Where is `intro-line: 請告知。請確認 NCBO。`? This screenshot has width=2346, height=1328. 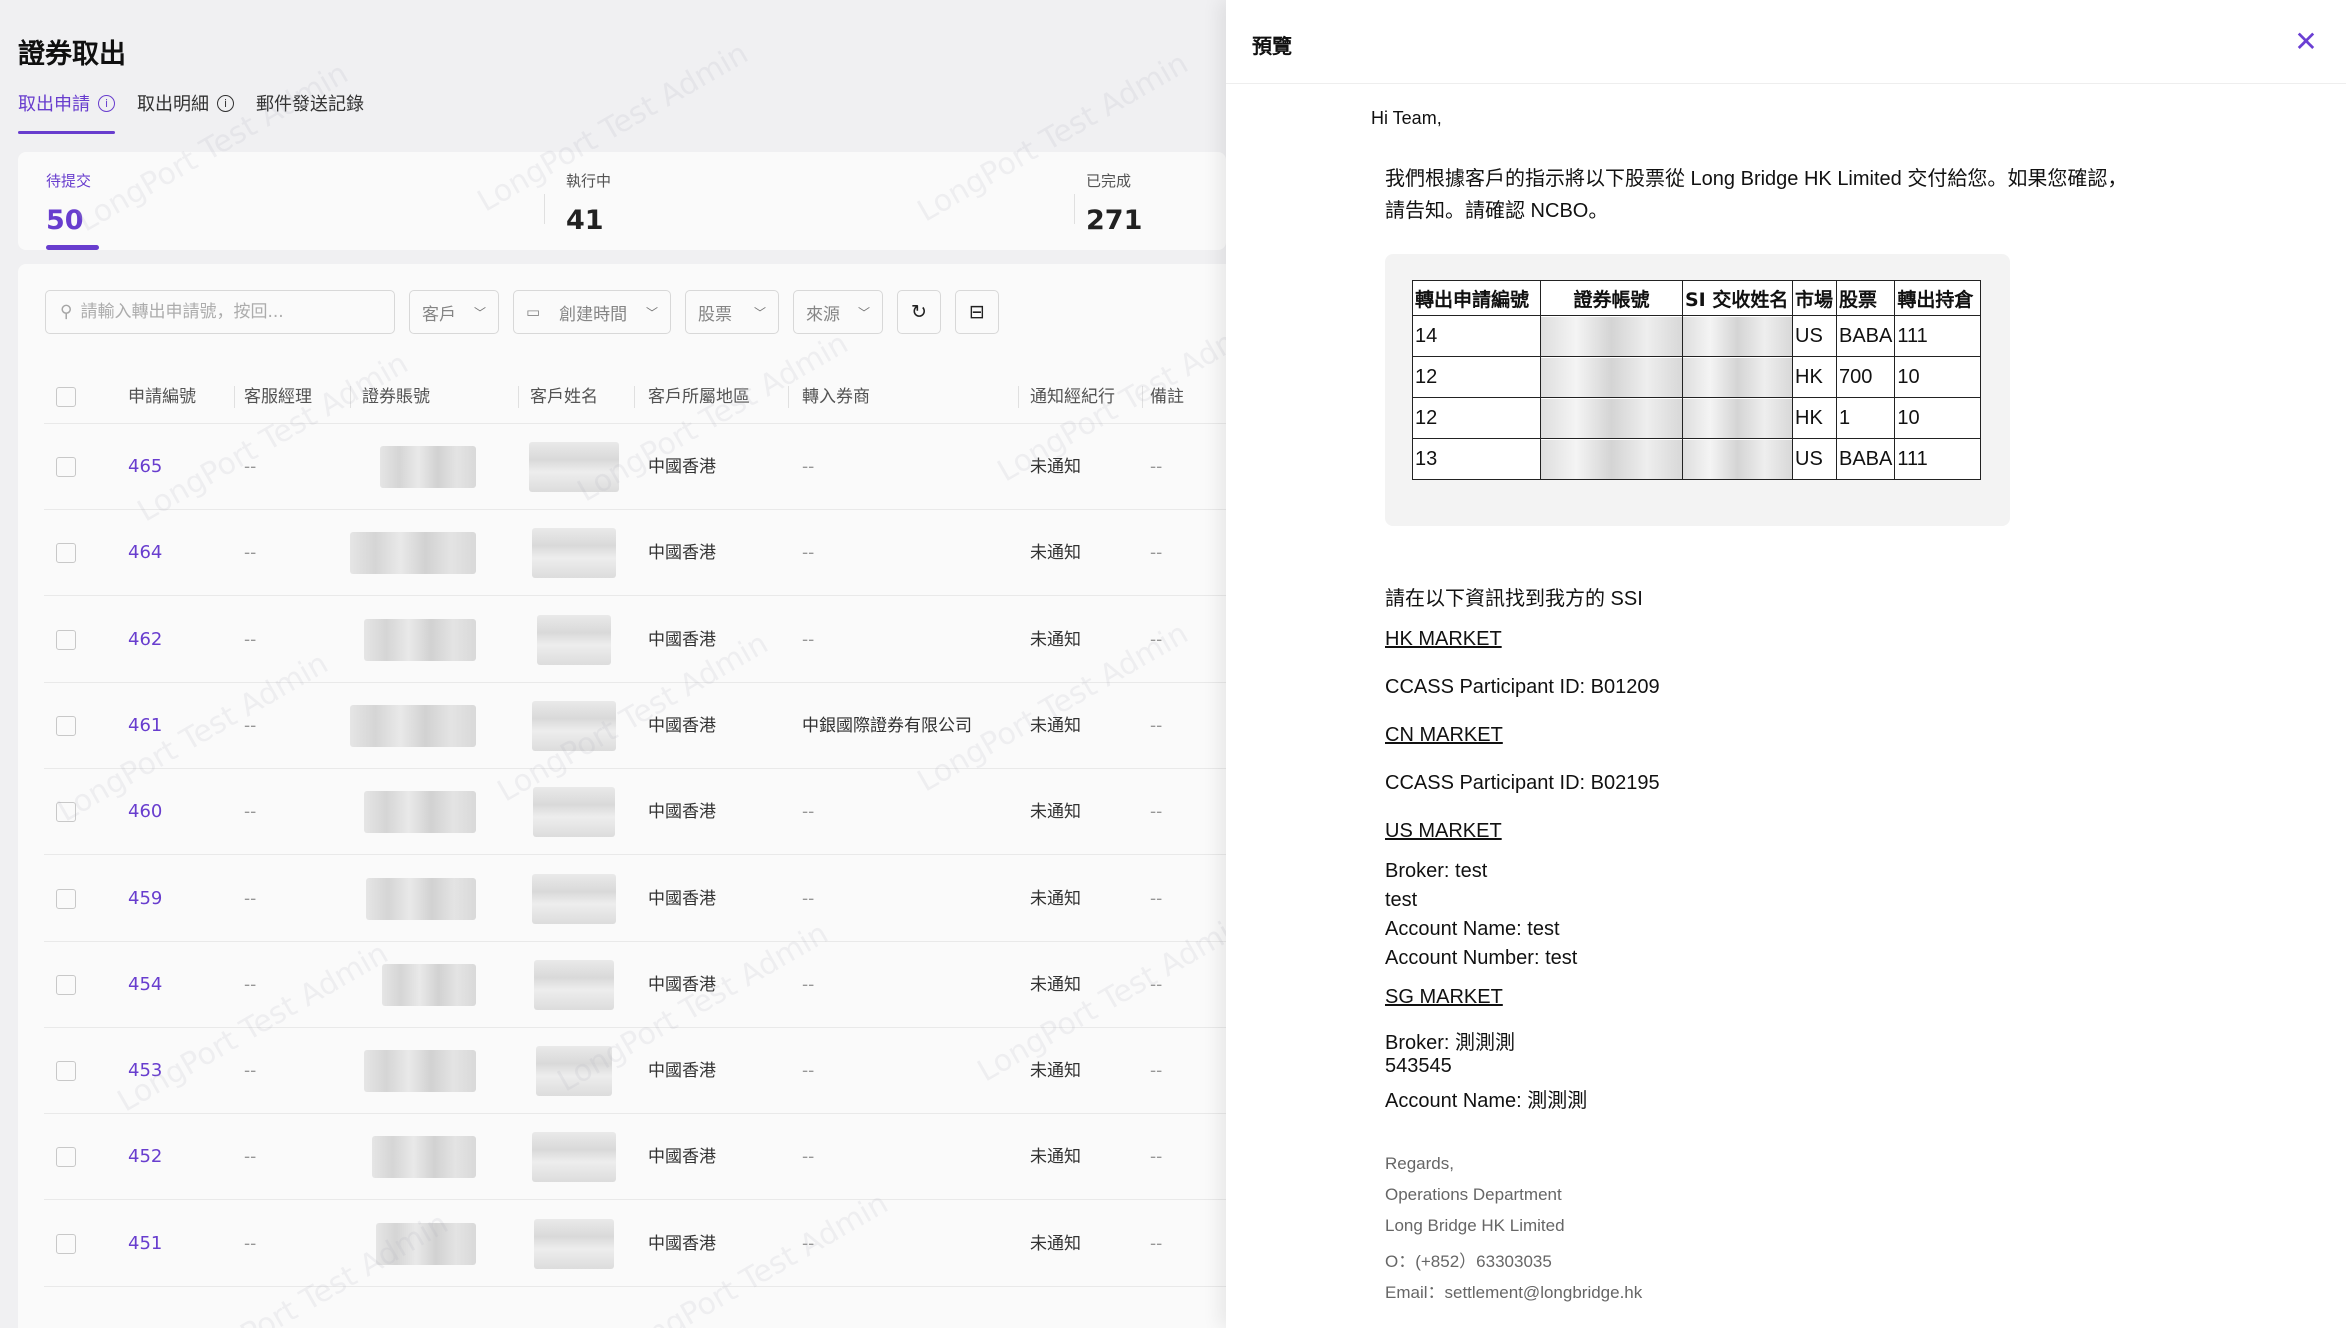 intro-line: 請告知。請確認 NCBO。 is located at coordinates (1497, 211).